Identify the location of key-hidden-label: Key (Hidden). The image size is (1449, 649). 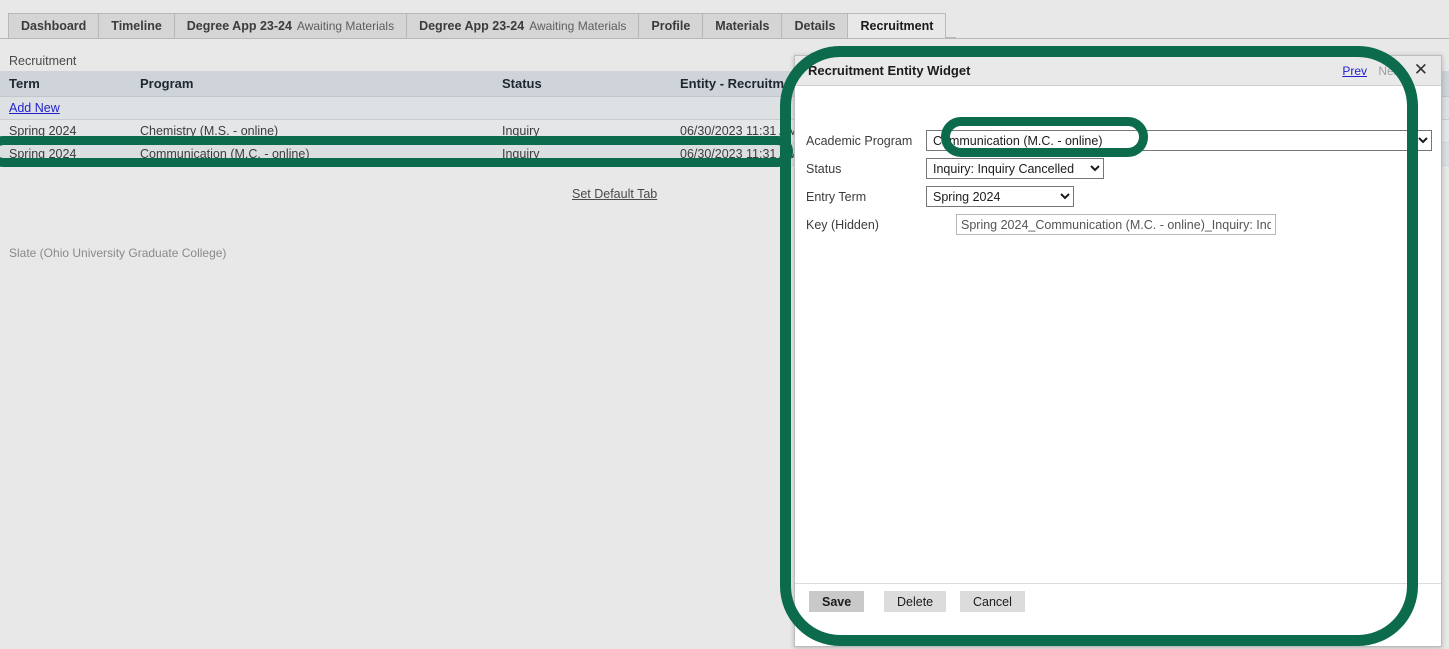
(842, 225).